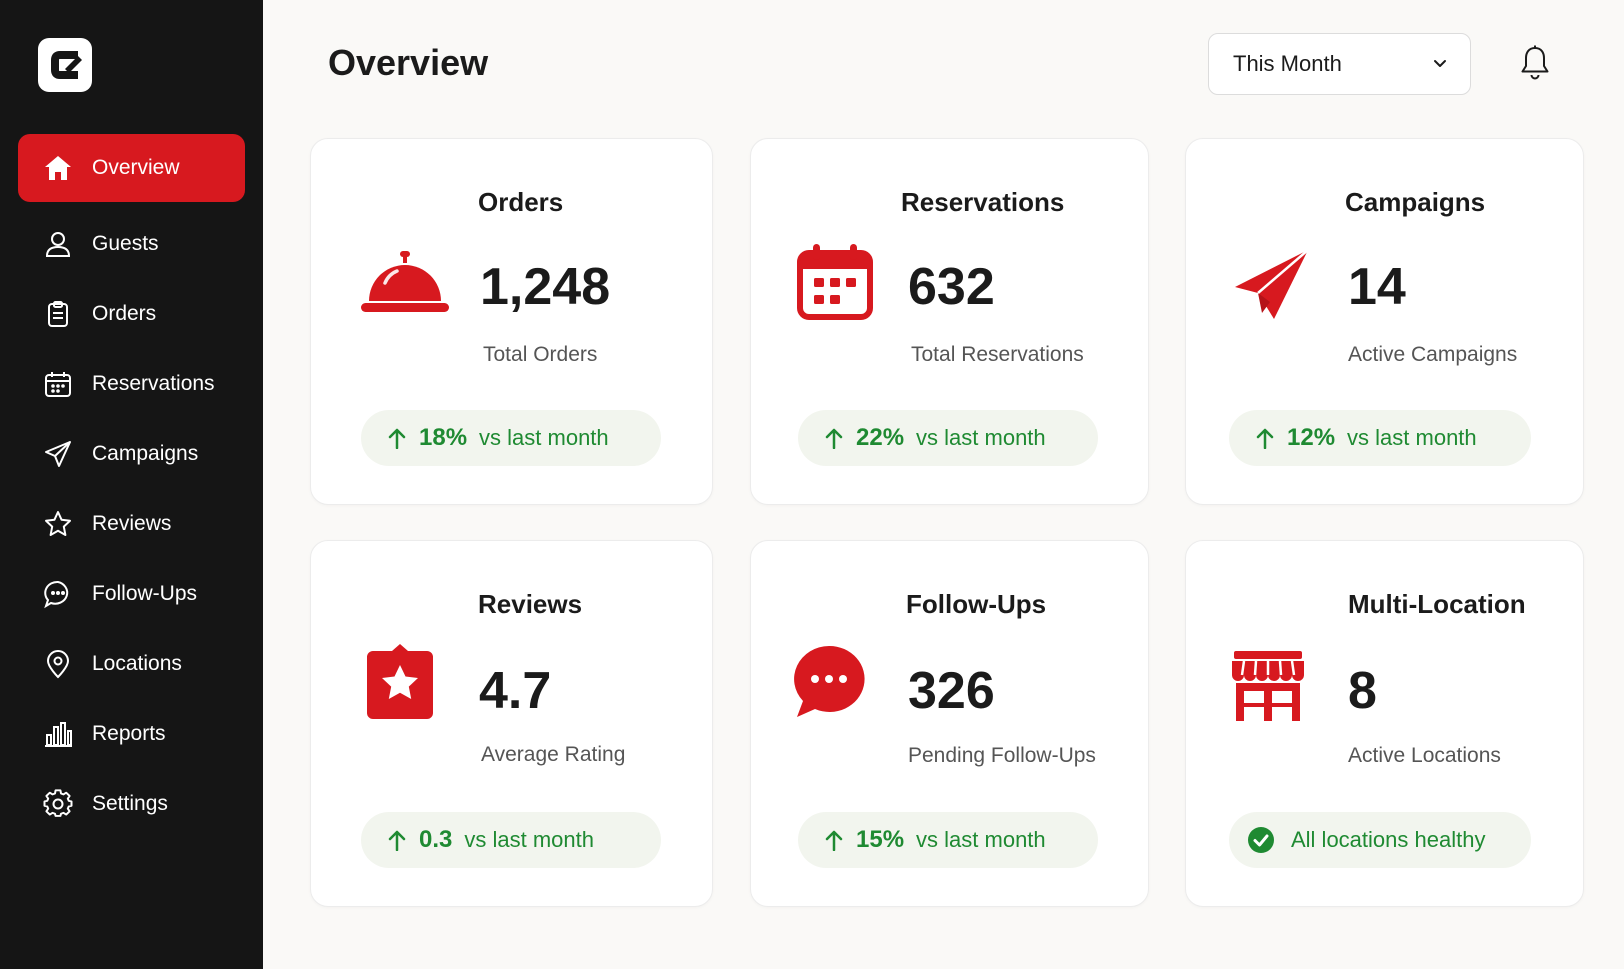 The width and height of the screenshot is (1624, 969). I want to click on sidebar-item-label: Reviews, so click(132, 523).